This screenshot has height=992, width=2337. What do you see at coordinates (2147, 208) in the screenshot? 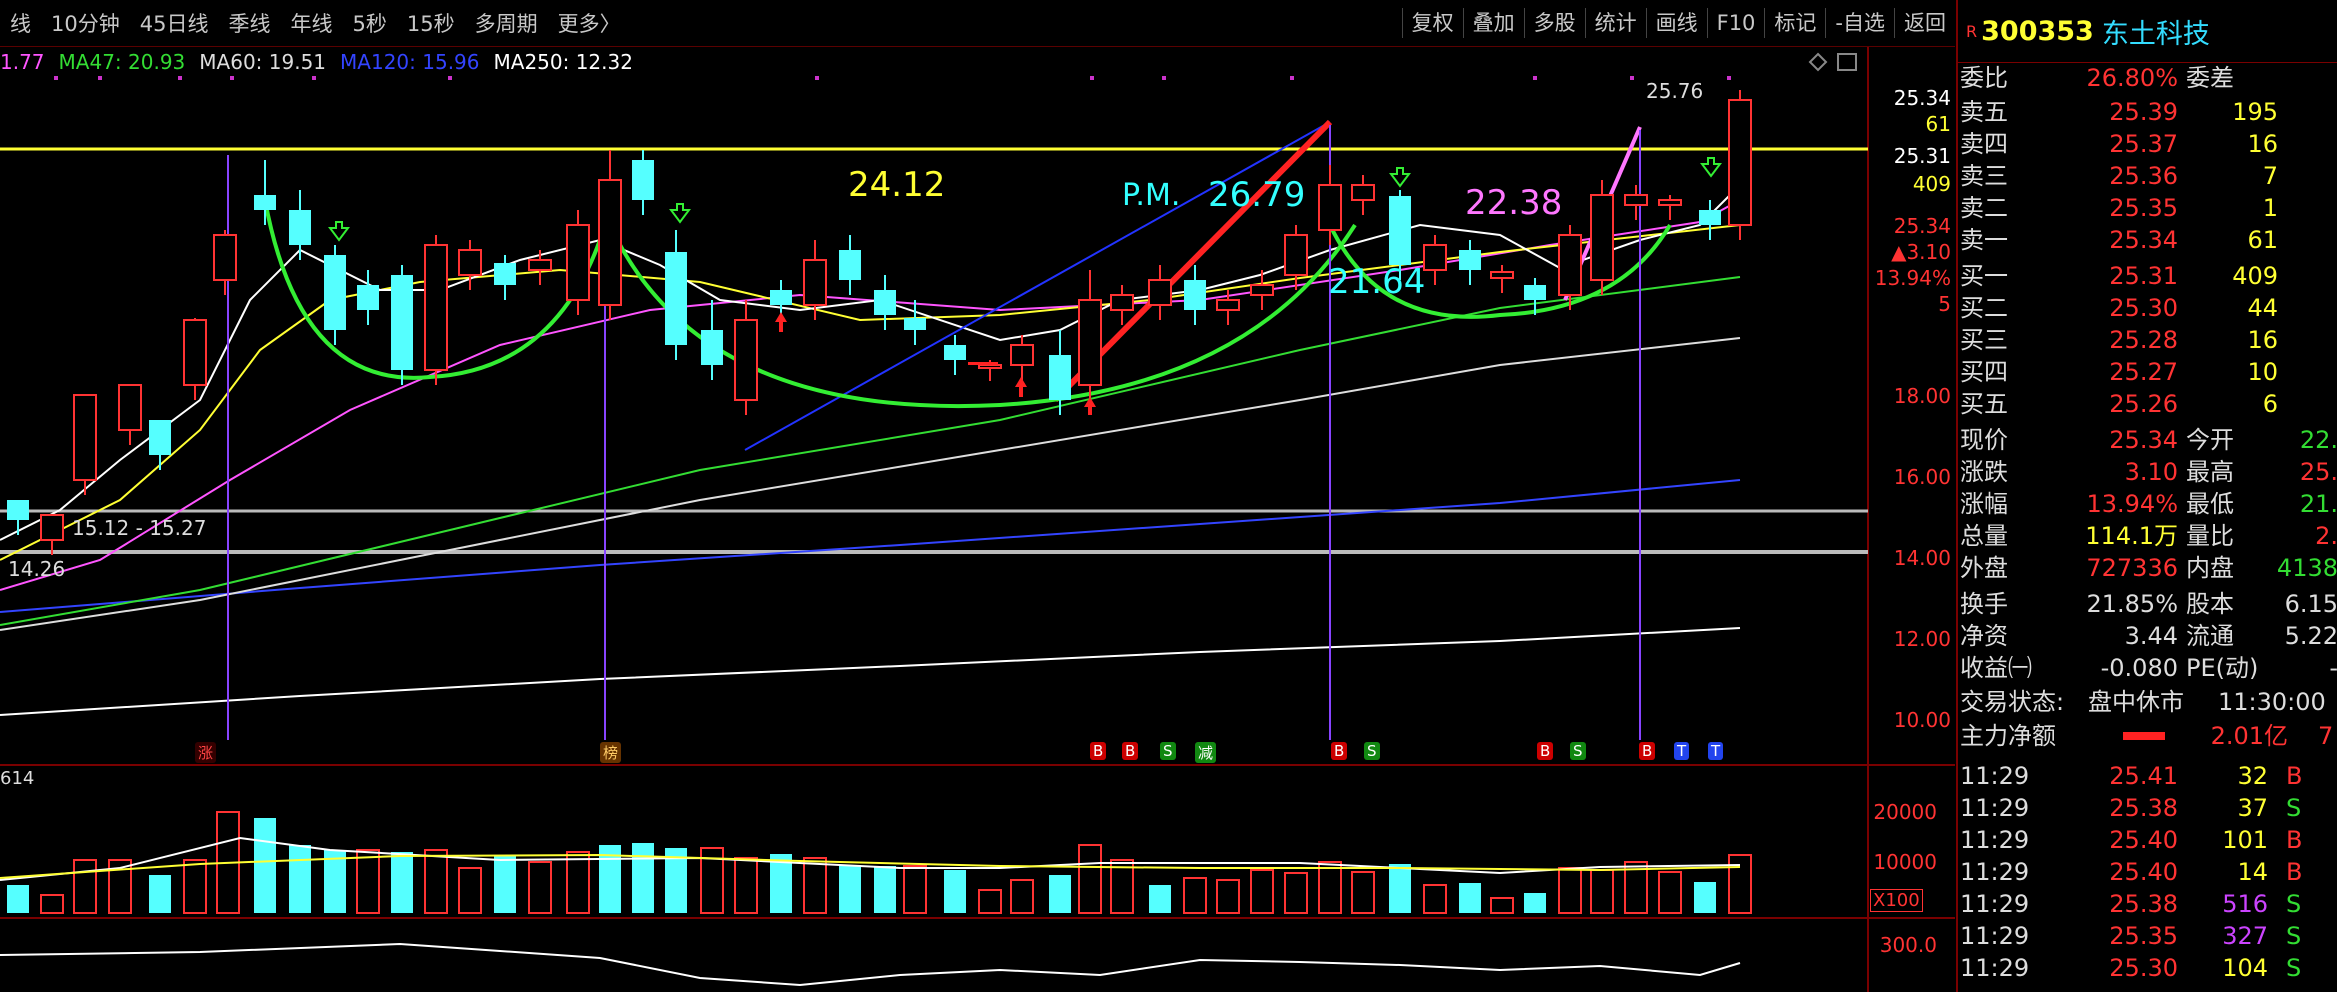
I see `ask-row: 卖二 25.35 1` at bounding box center [2147, 208].